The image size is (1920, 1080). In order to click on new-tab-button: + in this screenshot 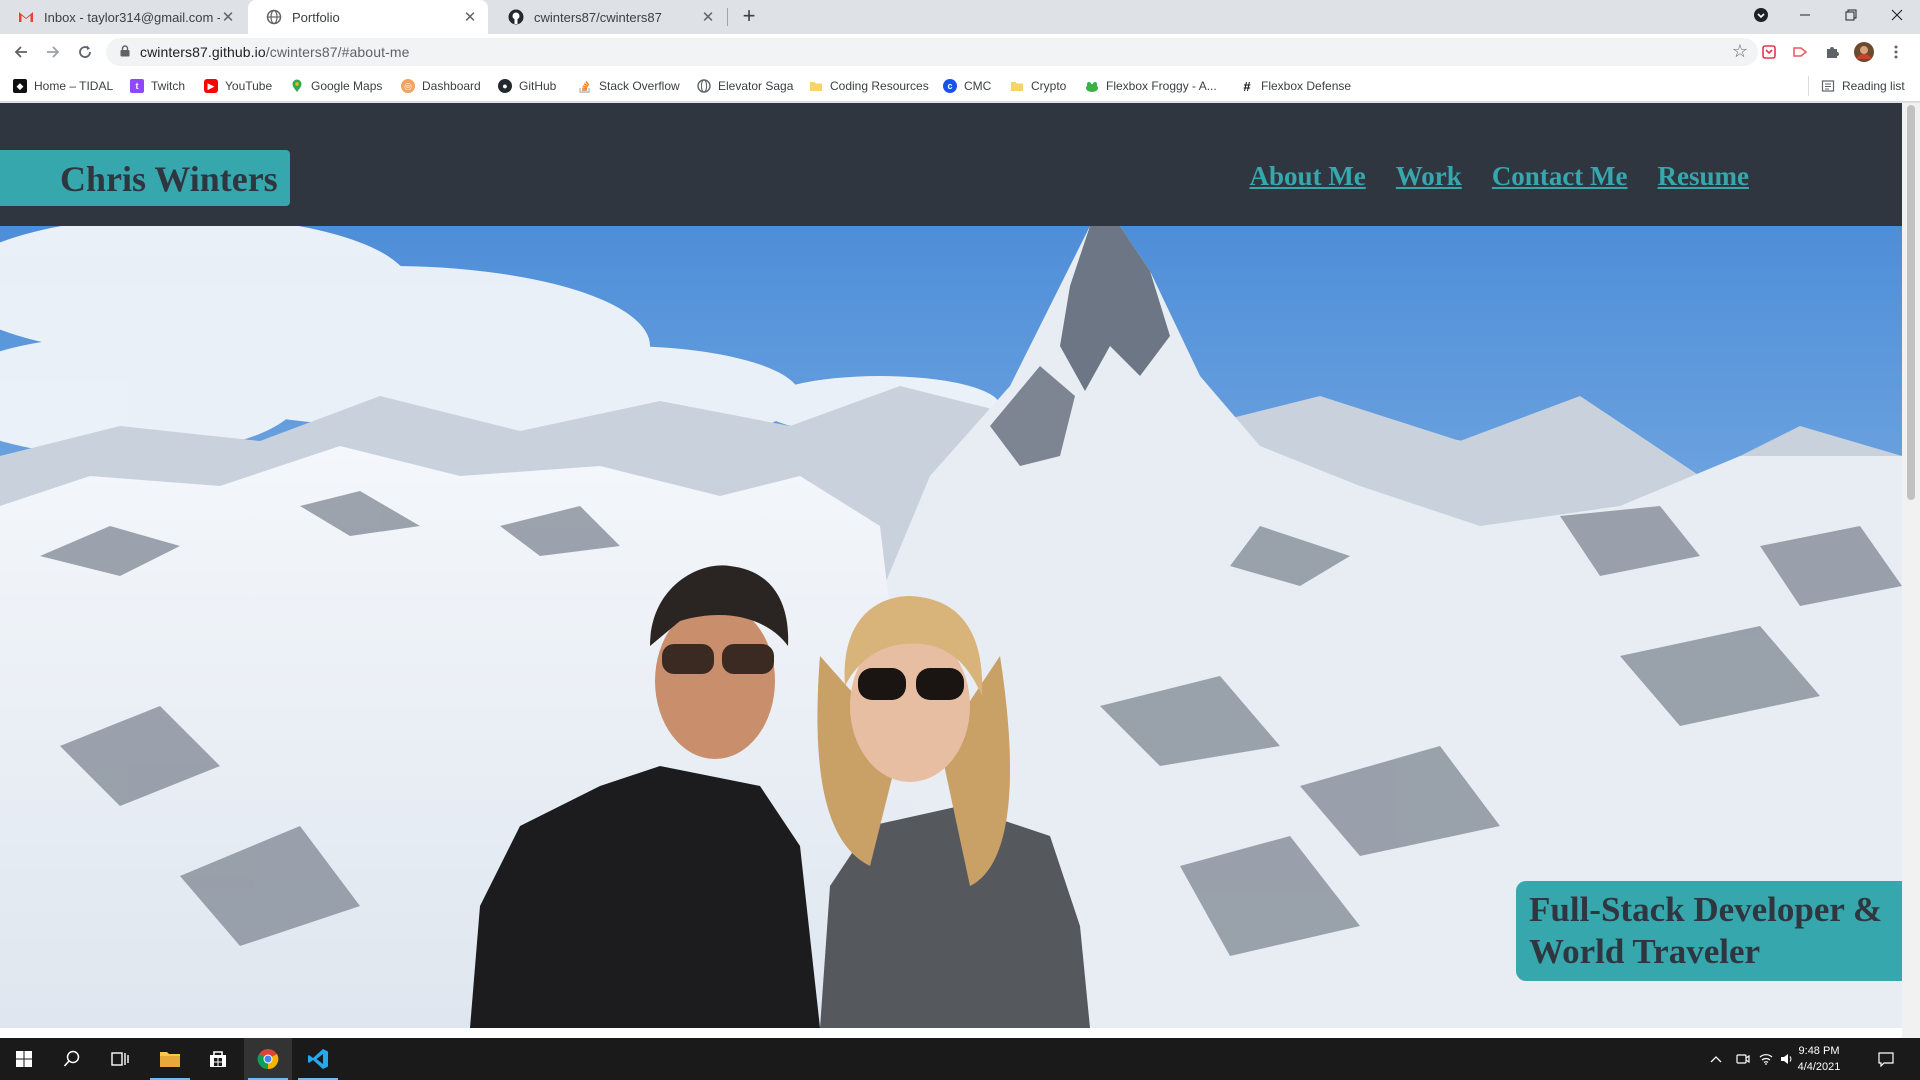, I will do `click(749, 16)`.